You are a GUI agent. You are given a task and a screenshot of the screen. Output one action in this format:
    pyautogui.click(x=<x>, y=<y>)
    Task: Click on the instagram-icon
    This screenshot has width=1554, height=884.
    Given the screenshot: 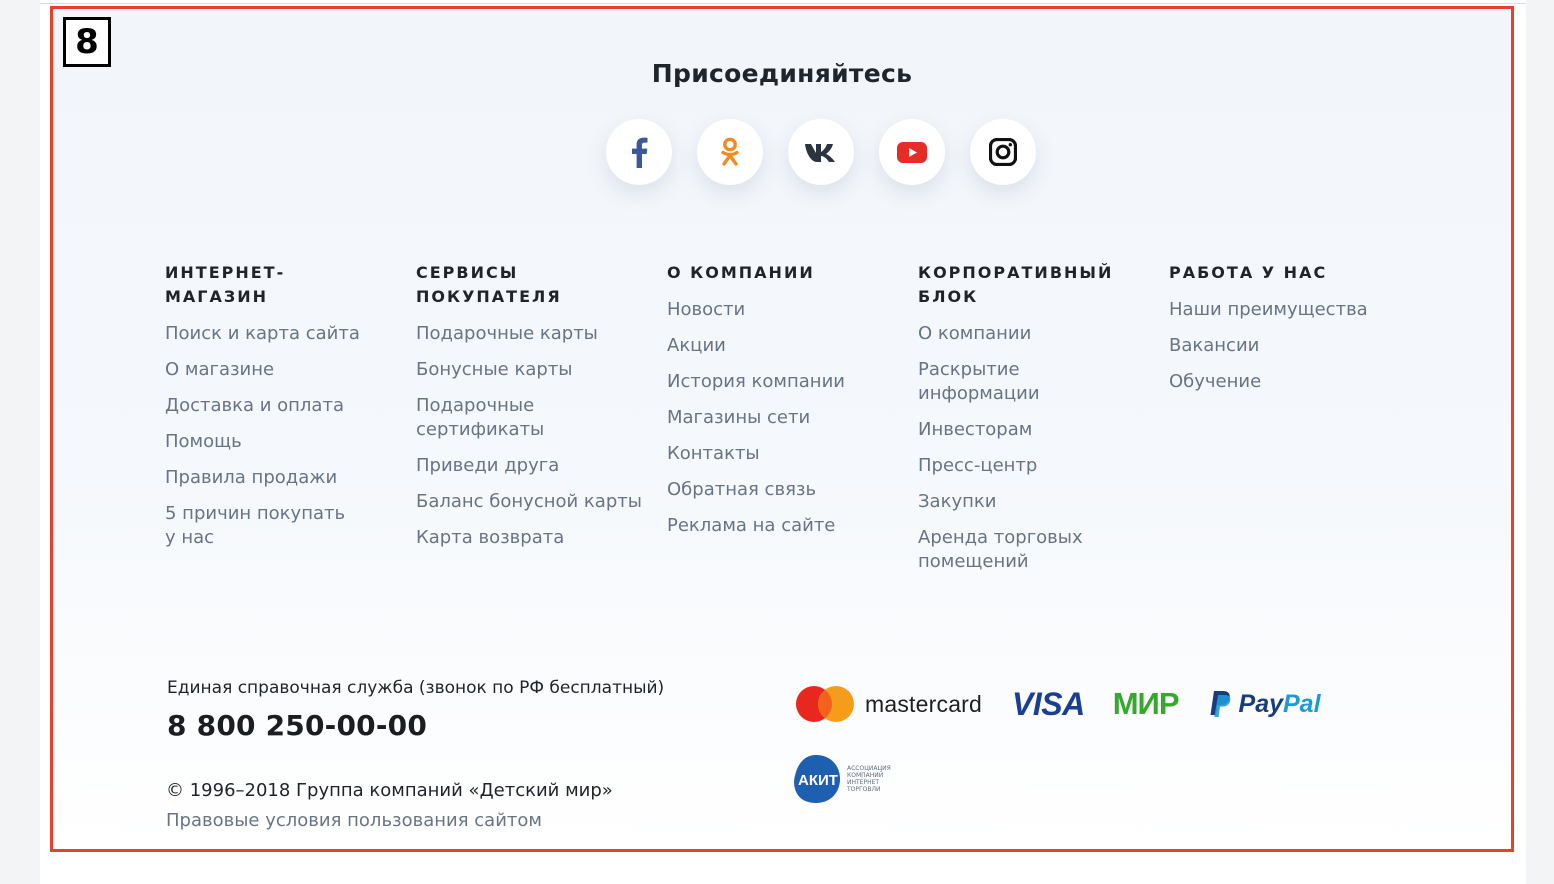 What is the action you would take?
    pyautogui.click(x=1003, y=152)
    